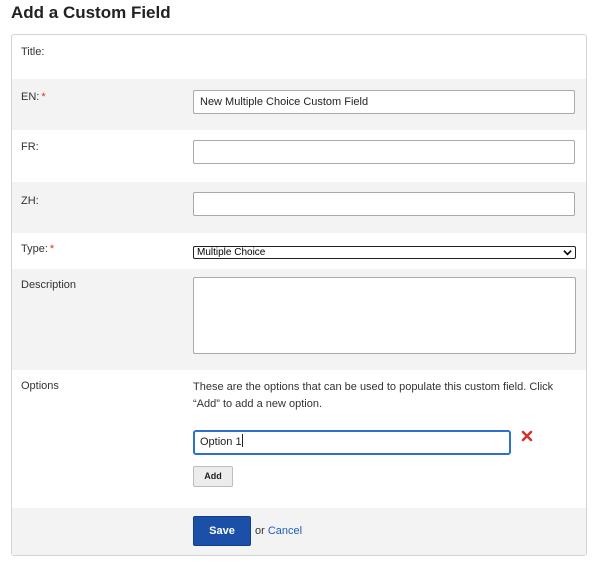 Image resolution: width=599 pixels, height=569 pixels. I want to click on type-label: Type: *, so click(38, 249).